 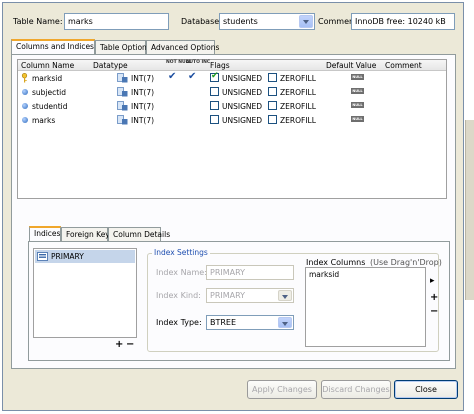 What do you see at coordinates (336, 262) in the screenshot?
I see `index-columns-label: Index Columns` at bounding box center [336, 262].